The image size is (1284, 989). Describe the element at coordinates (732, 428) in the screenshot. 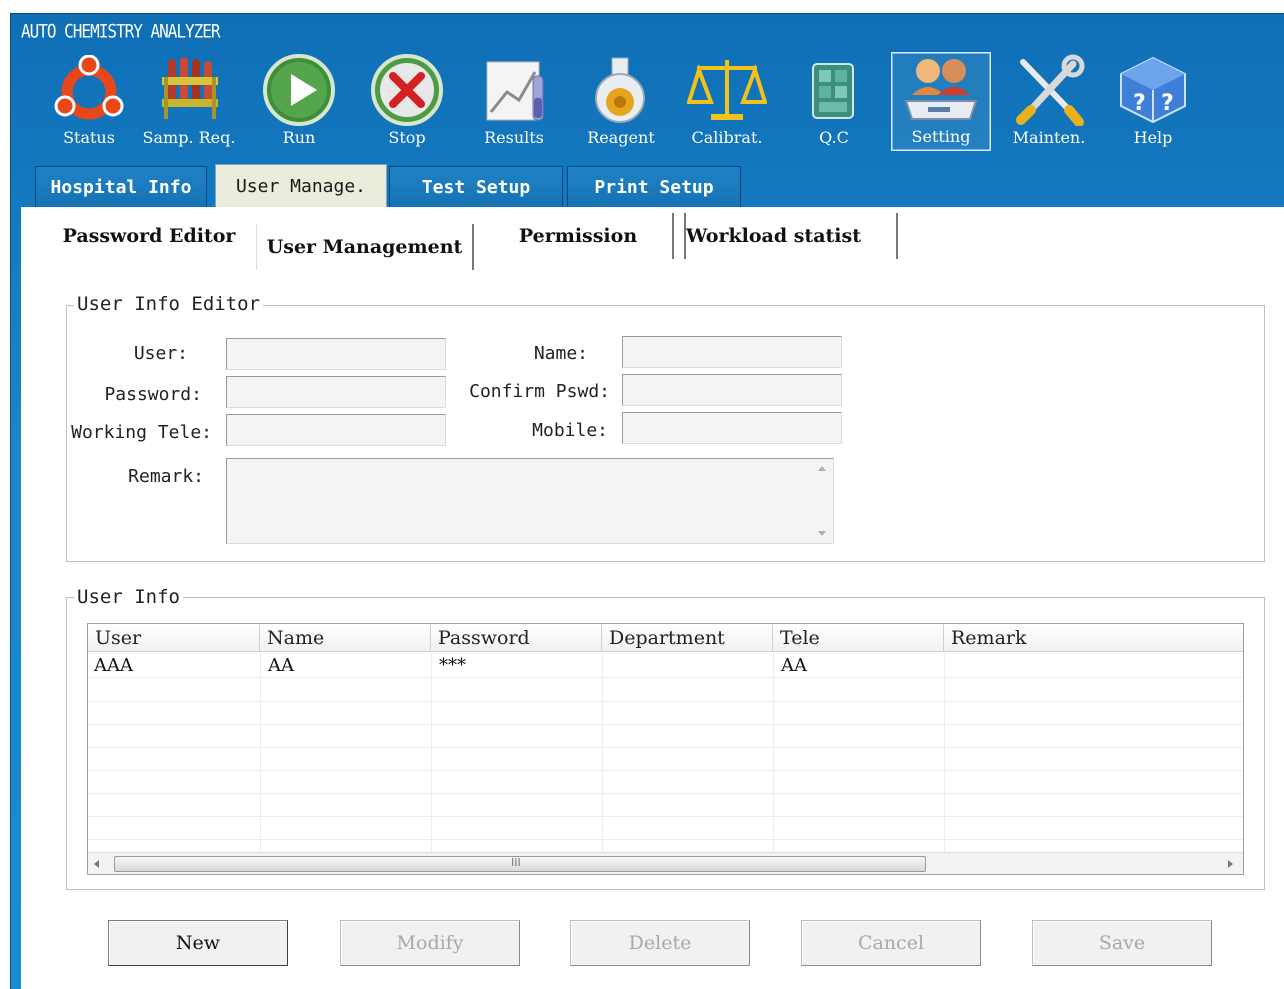

I see `mobile-input` at that location.